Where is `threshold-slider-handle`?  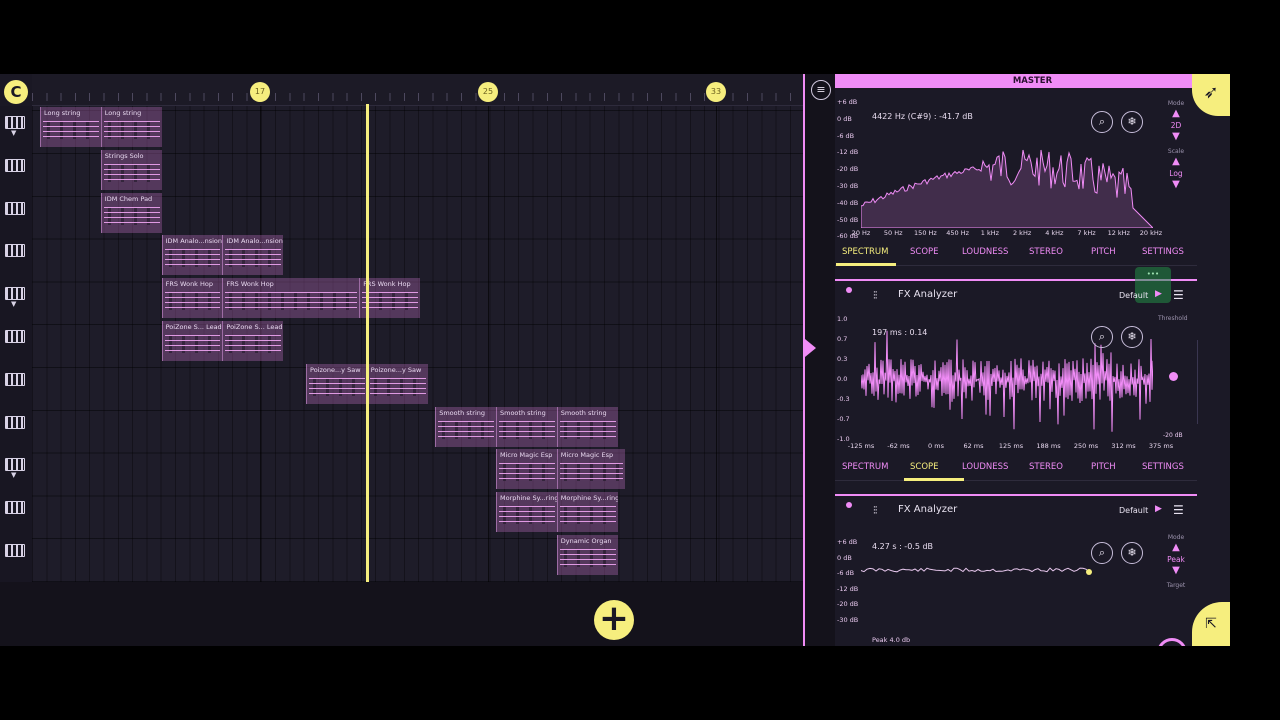
threshold-slider-handle is located at coordinates (1173, 376).